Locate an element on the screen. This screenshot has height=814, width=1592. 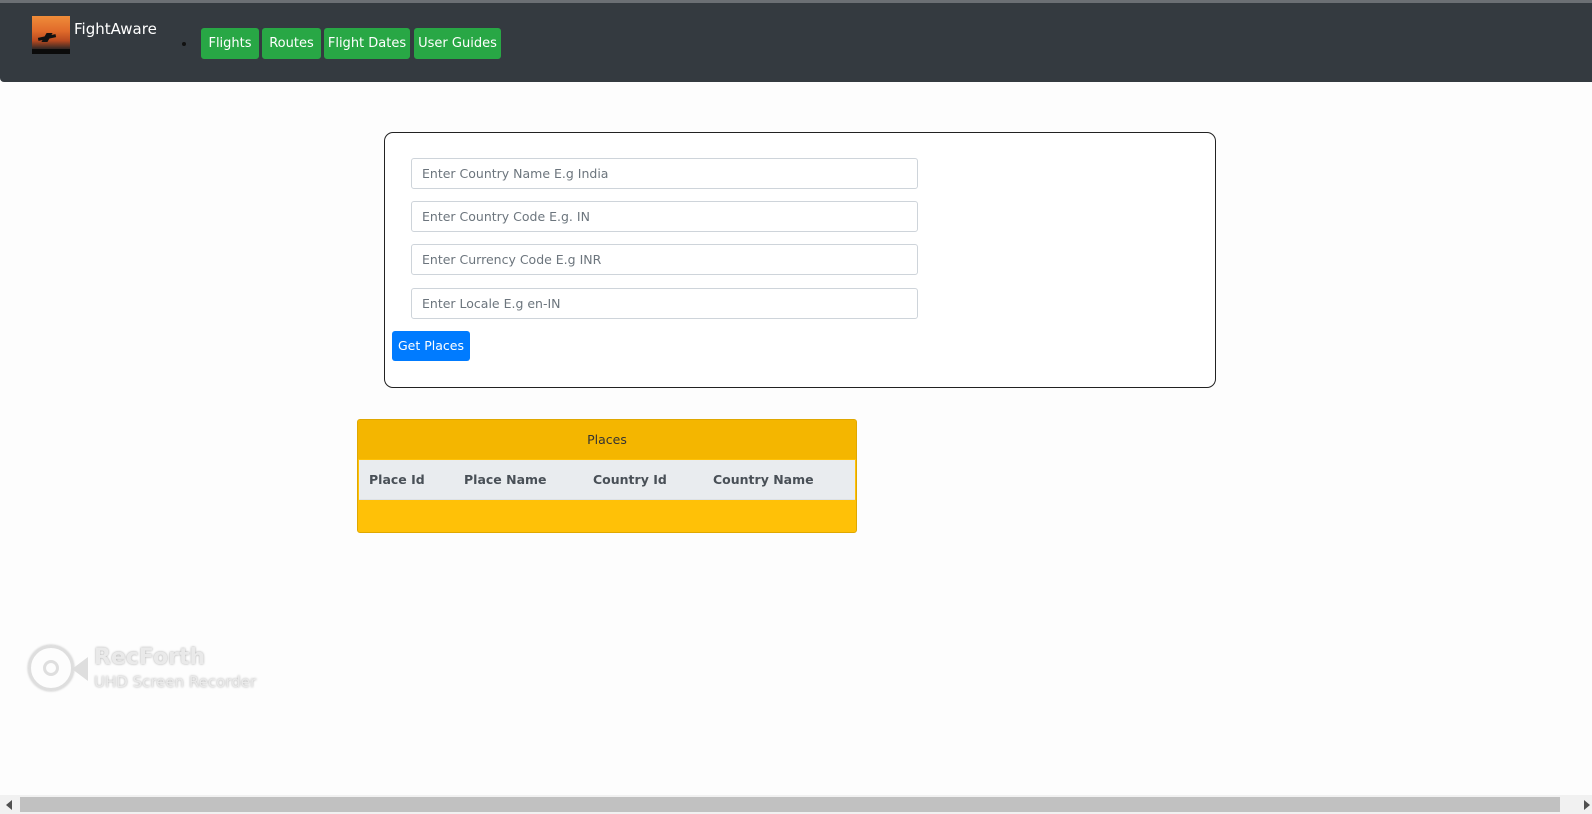
brand-logo is located at coordinates (51, 35).